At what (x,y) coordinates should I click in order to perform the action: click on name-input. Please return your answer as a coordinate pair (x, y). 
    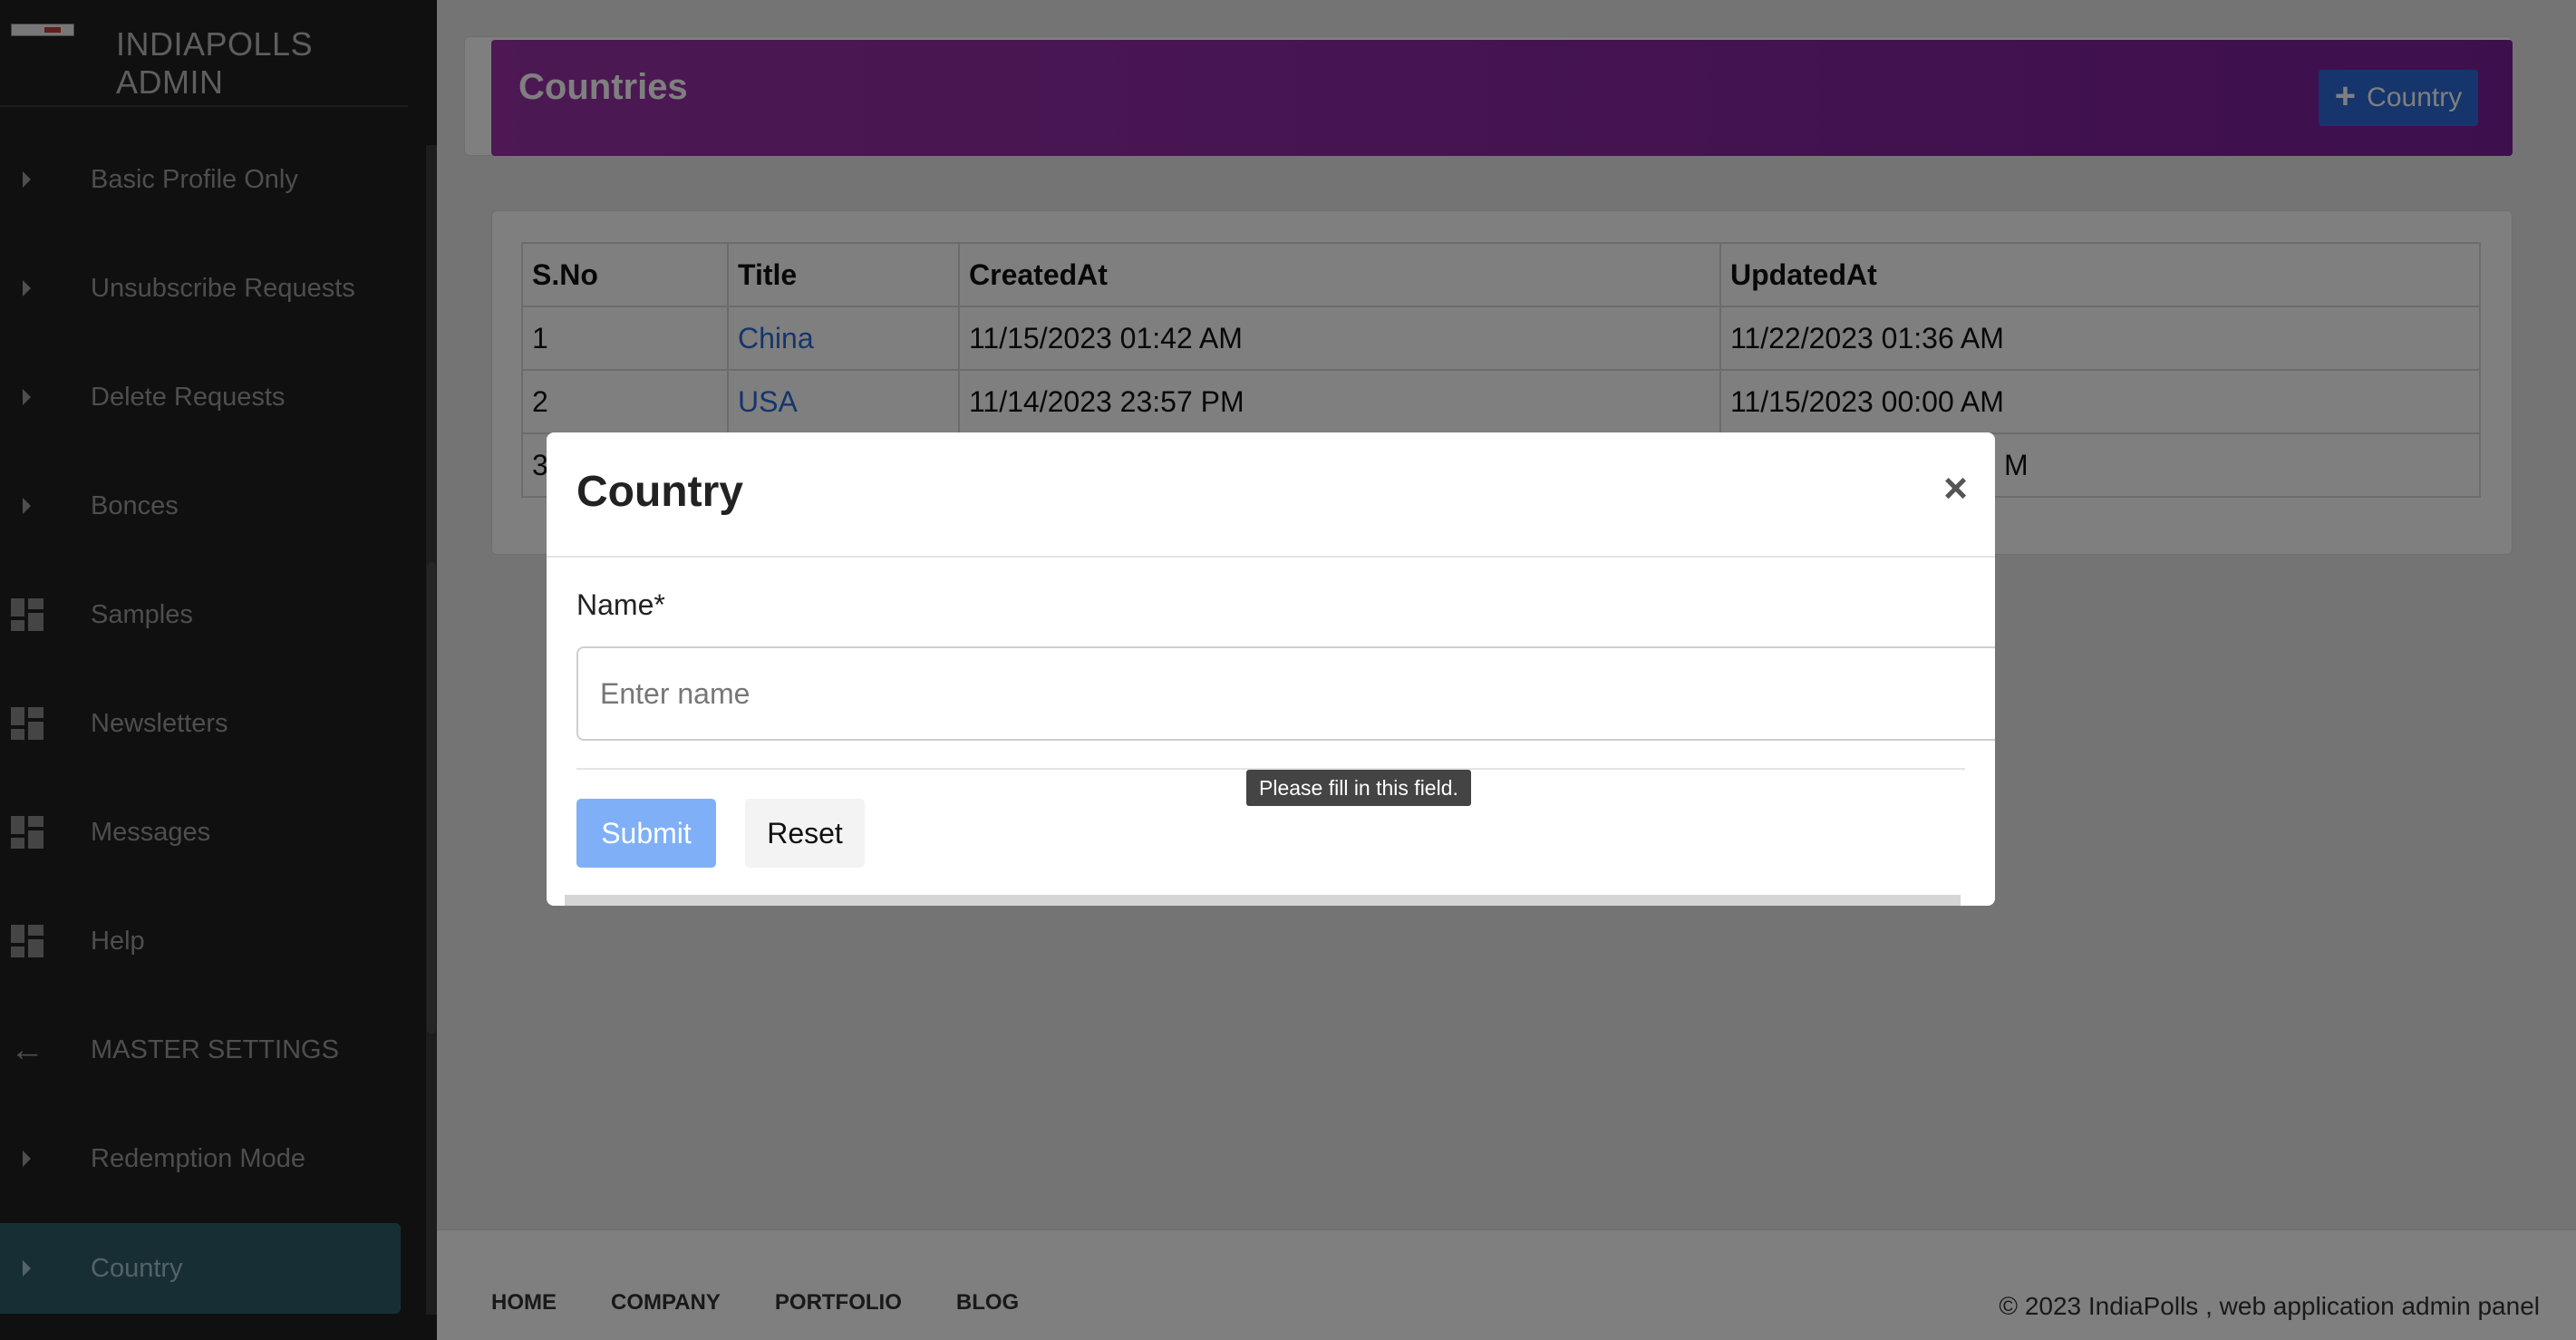
    Looking at the image, I should click on (1285, 693).